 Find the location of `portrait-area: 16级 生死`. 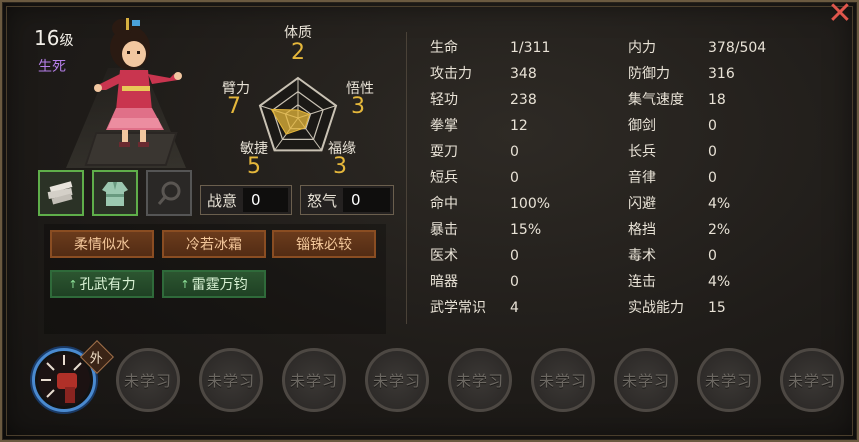

portrait-area: 16级 生死 is located at coordinates (114, 98).